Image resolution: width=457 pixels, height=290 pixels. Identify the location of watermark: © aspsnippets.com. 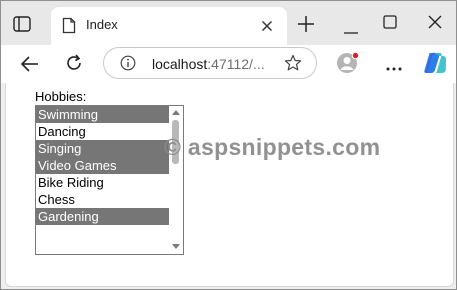
(272, 147).